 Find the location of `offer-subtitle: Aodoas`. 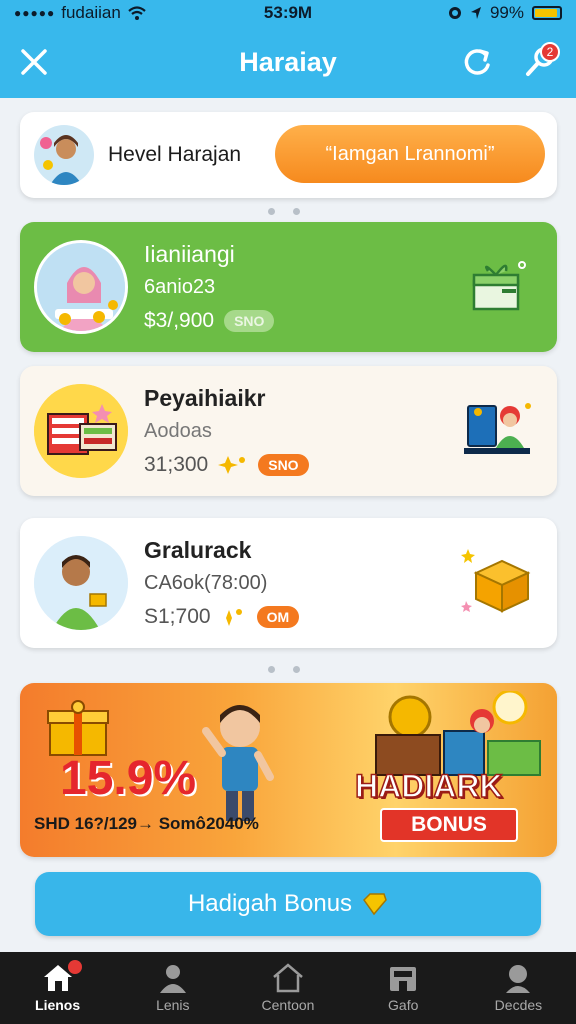

offer-subtitle: Aodoas is located at coordinates (178, 431).